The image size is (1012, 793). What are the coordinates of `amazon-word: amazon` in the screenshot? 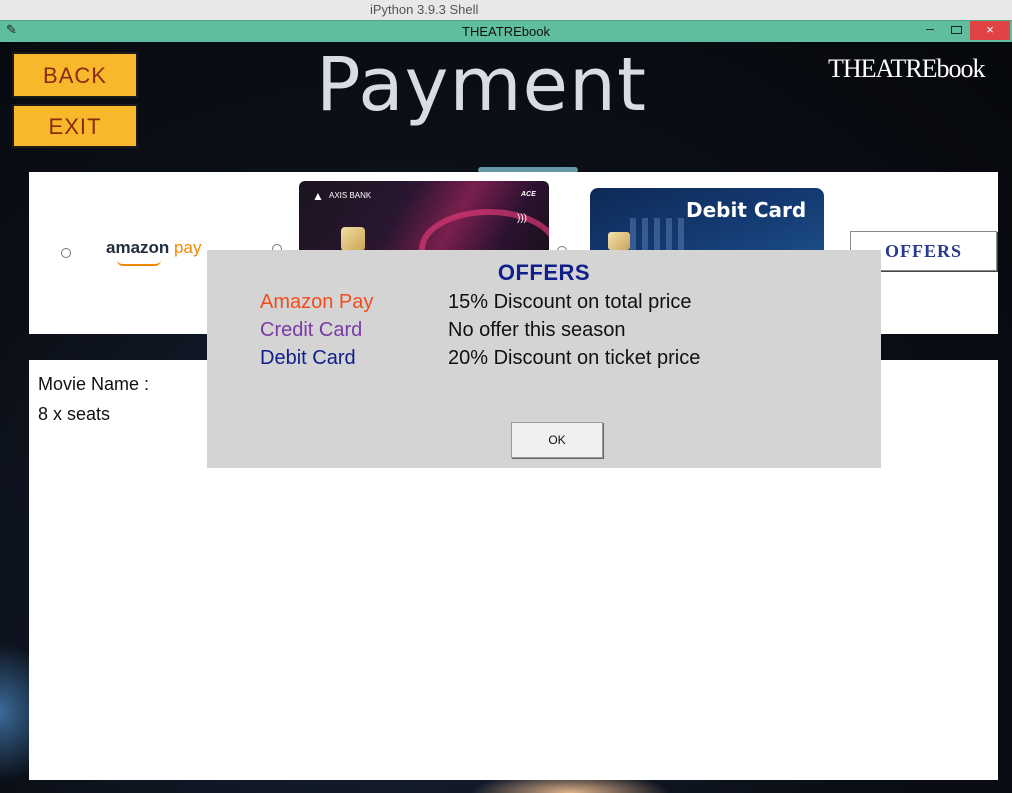 It's located at (138, 247).